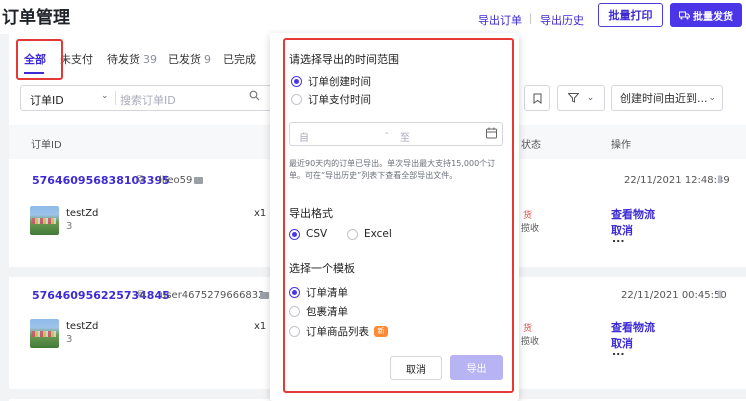 Image resolution: width=746 pixels, height=401 pixels. I want to click on search-bar: 订单ID ⌄ 搜索订单ID, so click(146, 98).